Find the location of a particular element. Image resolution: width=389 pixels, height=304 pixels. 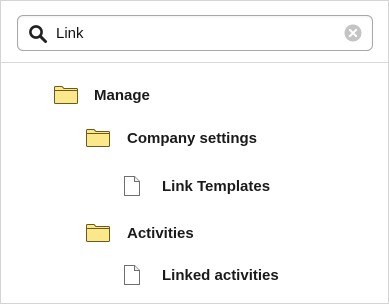

tree-node-label: Manage is located at coordinates (122, 95).